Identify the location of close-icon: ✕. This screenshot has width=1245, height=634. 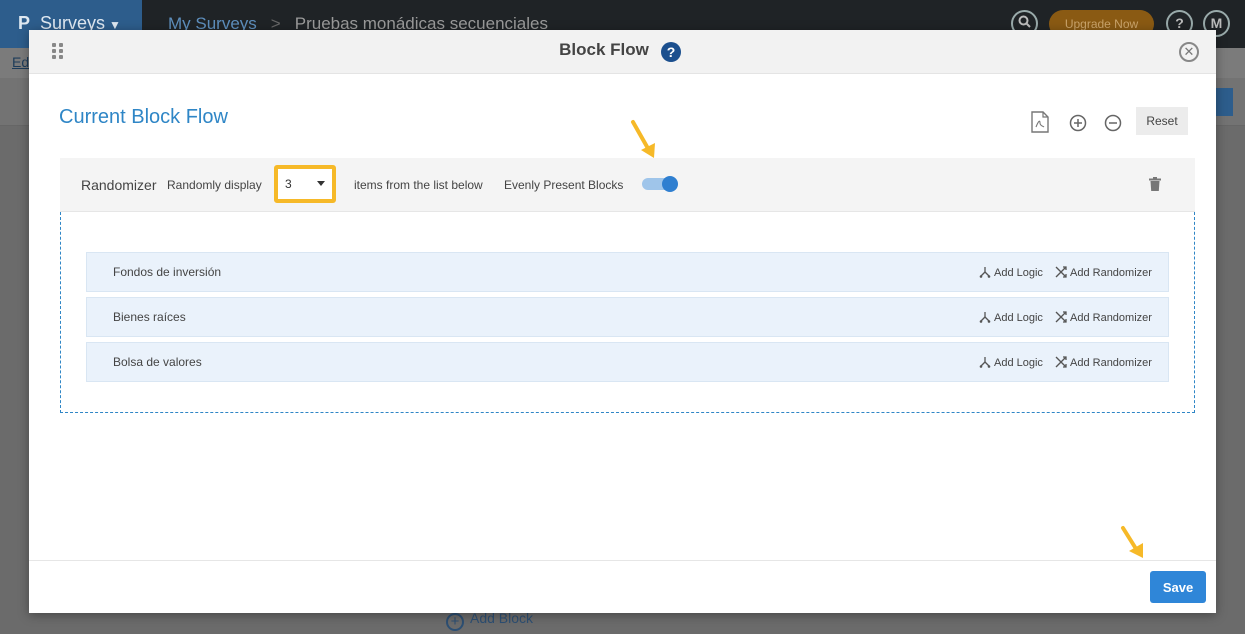
(1189, 52).